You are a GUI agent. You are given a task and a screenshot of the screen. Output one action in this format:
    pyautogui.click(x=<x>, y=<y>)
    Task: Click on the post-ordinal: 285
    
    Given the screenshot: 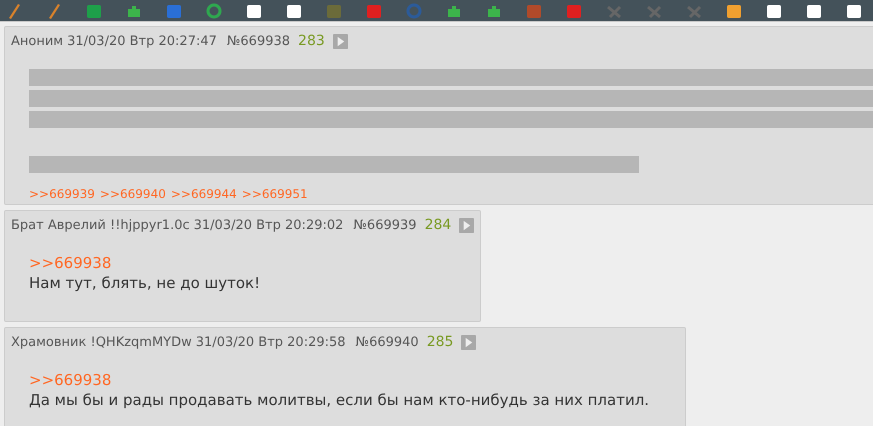 What is the action you would take?
    pyautogui.click(x=440, y=342)
    